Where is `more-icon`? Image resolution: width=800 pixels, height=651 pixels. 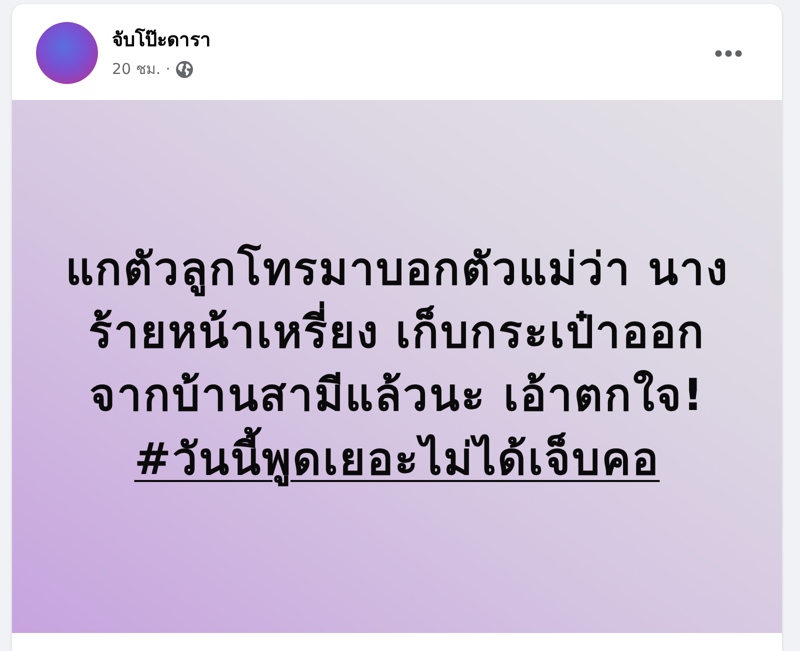 more-icon is located at coordinates (728, 53).